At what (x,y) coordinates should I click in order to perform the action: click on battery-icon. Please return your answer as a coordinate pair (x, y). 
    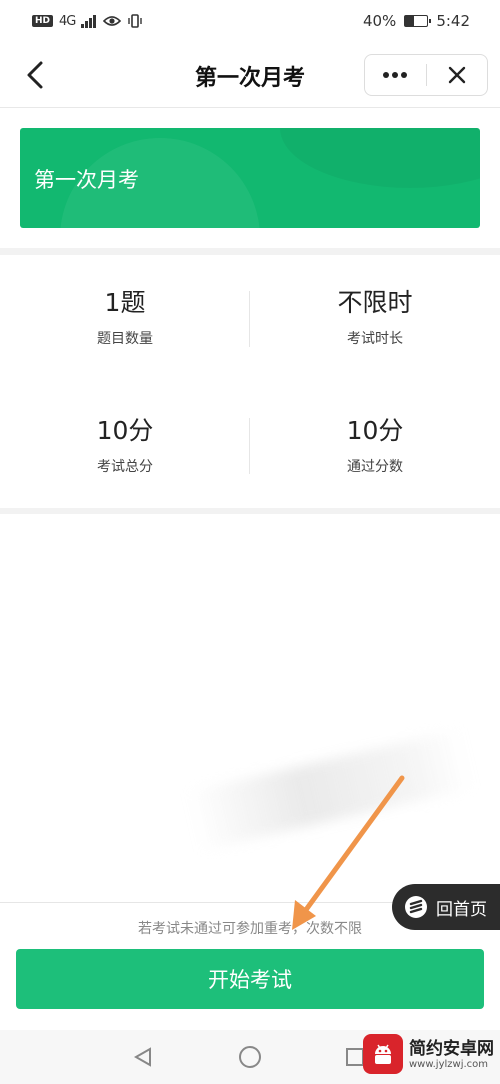
    Looking at the image, I should click on (418, 21).